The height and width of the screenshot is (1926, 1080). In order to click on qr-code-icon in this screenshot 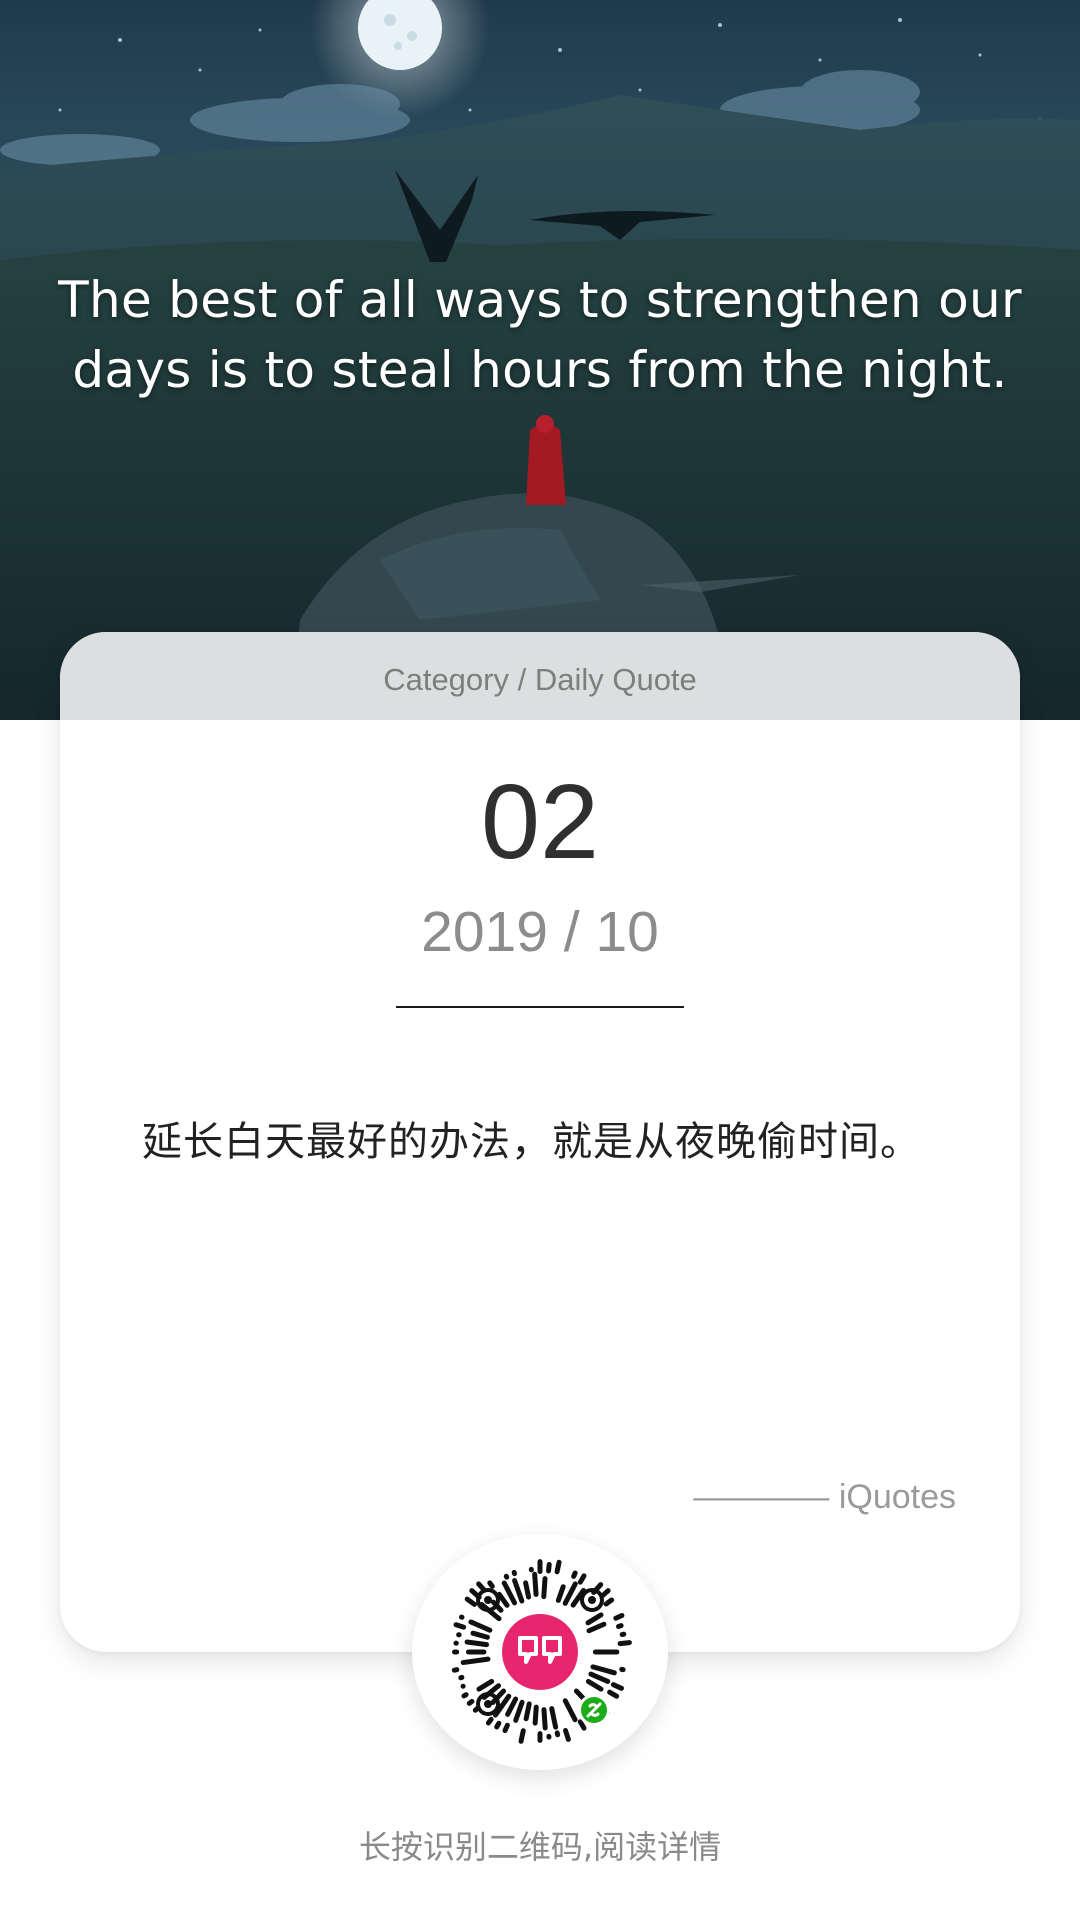, I will do `click(541, 1651)`.